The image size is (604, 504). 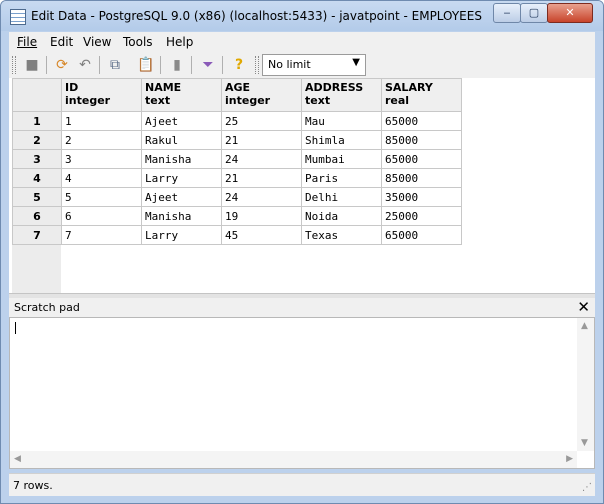 I want to click on menu-view: View, so click(x=97, y=42).